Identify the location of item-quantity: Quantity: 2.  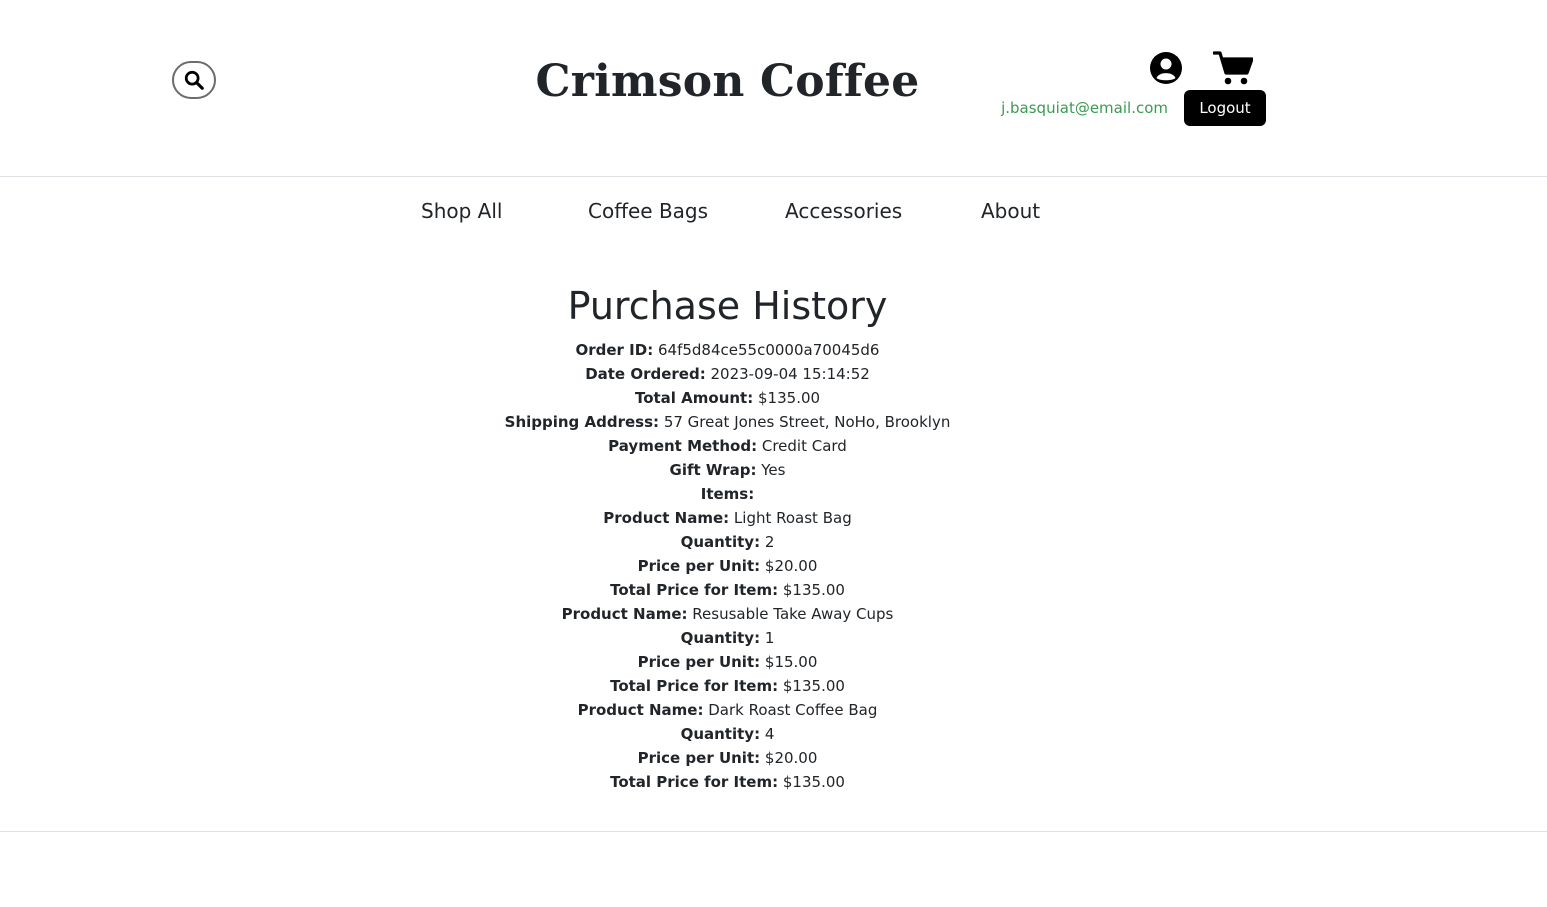
(727, 542).